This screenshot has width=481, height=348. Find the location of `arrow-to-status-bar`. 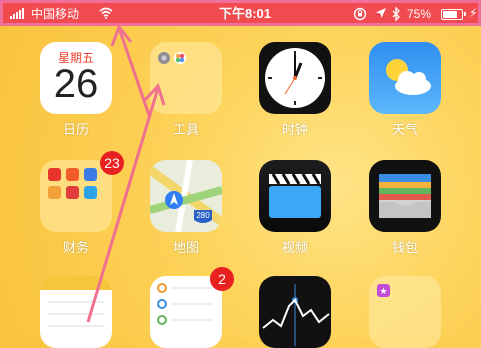

arrow-to-status-bar is located at coordinates (131, 71).